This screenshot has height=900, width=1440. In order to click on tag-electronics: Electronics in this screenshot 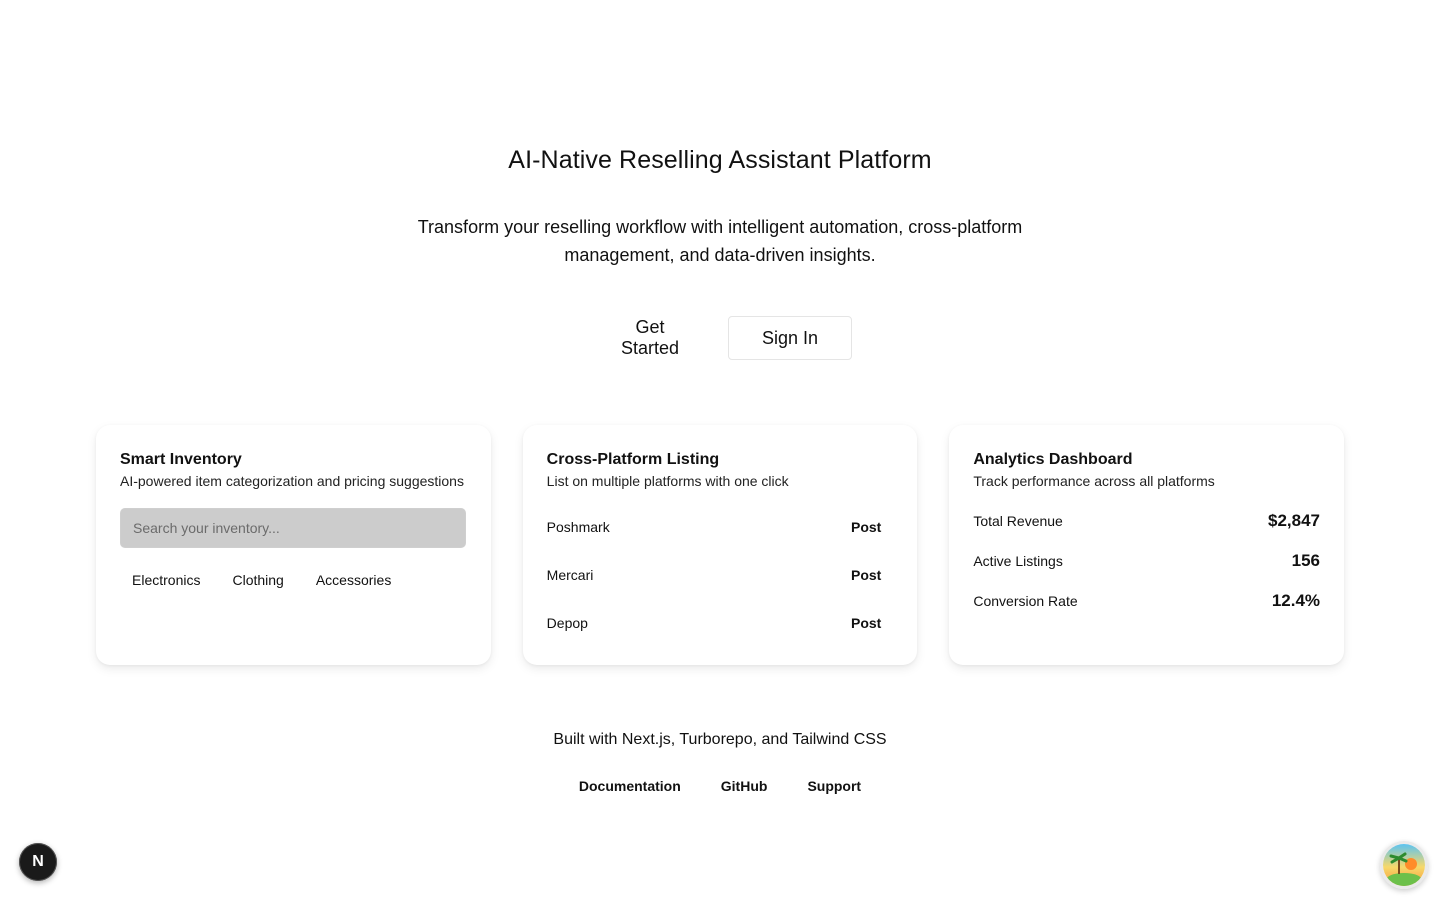, I will do `click(166, 580)`.